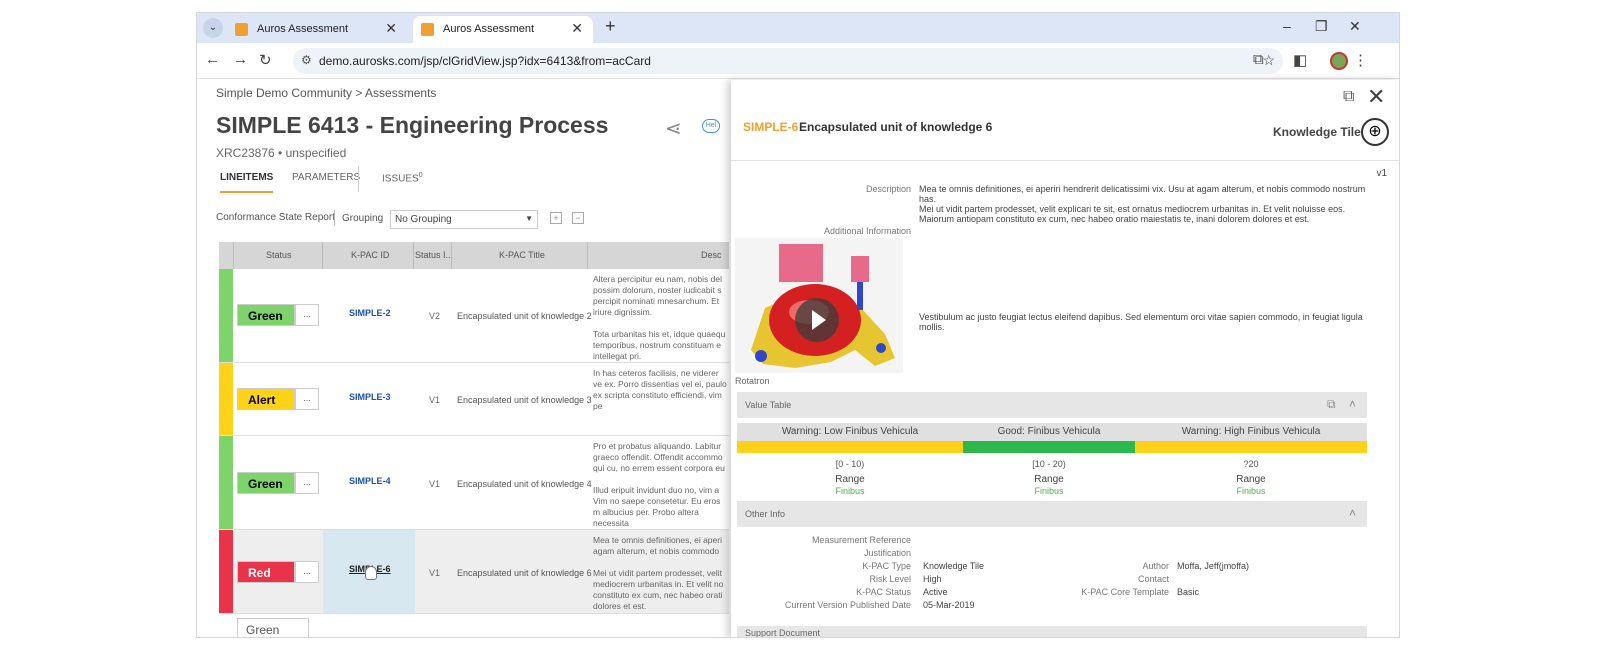  What do you see at coordinates (1188, 592) in the screenshot?
I see `field-value: Basic` at bounding box center [1188, 592].